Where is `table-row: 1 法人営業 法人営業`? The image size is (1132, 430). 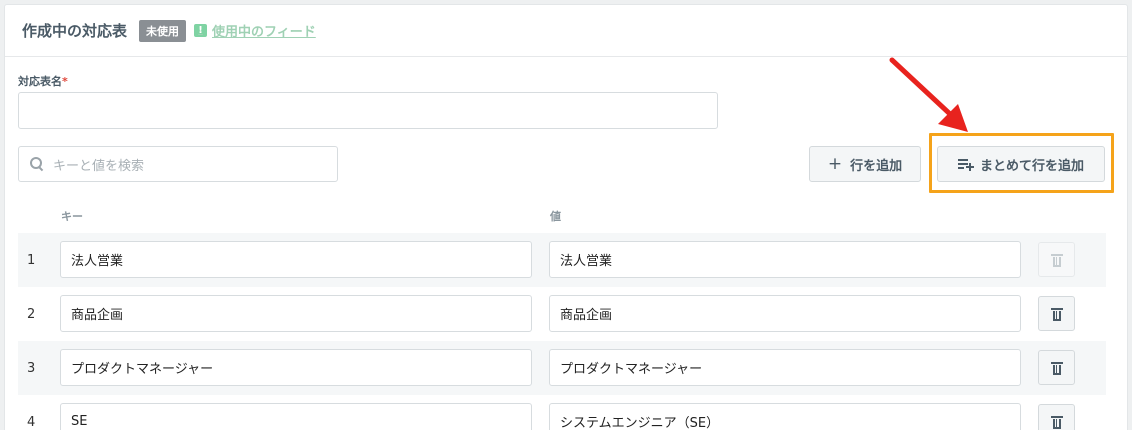 table-row: 1 法人営業 法人営業 is located at coordinates (562, 260).